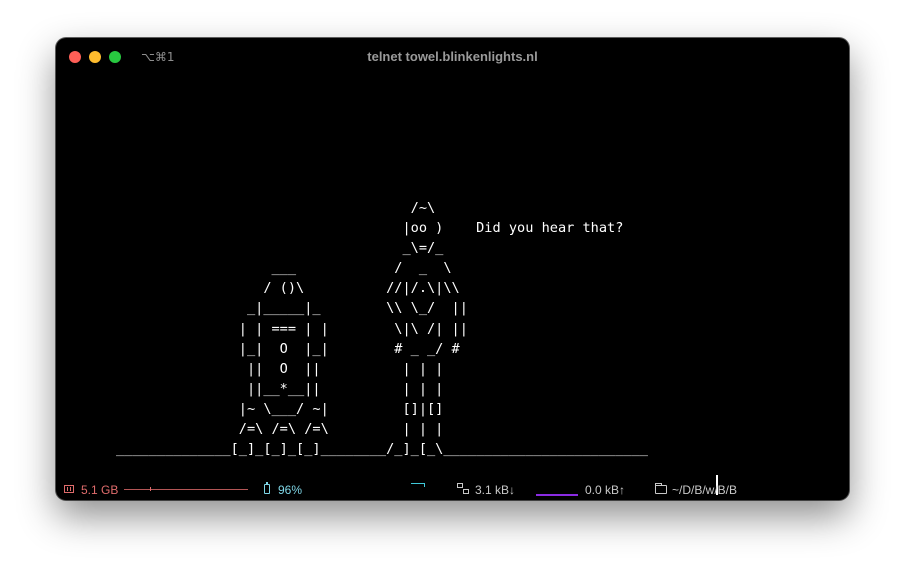 This screenshot has width=905, height=575. I want to click on network-icon, so click(463, 489).